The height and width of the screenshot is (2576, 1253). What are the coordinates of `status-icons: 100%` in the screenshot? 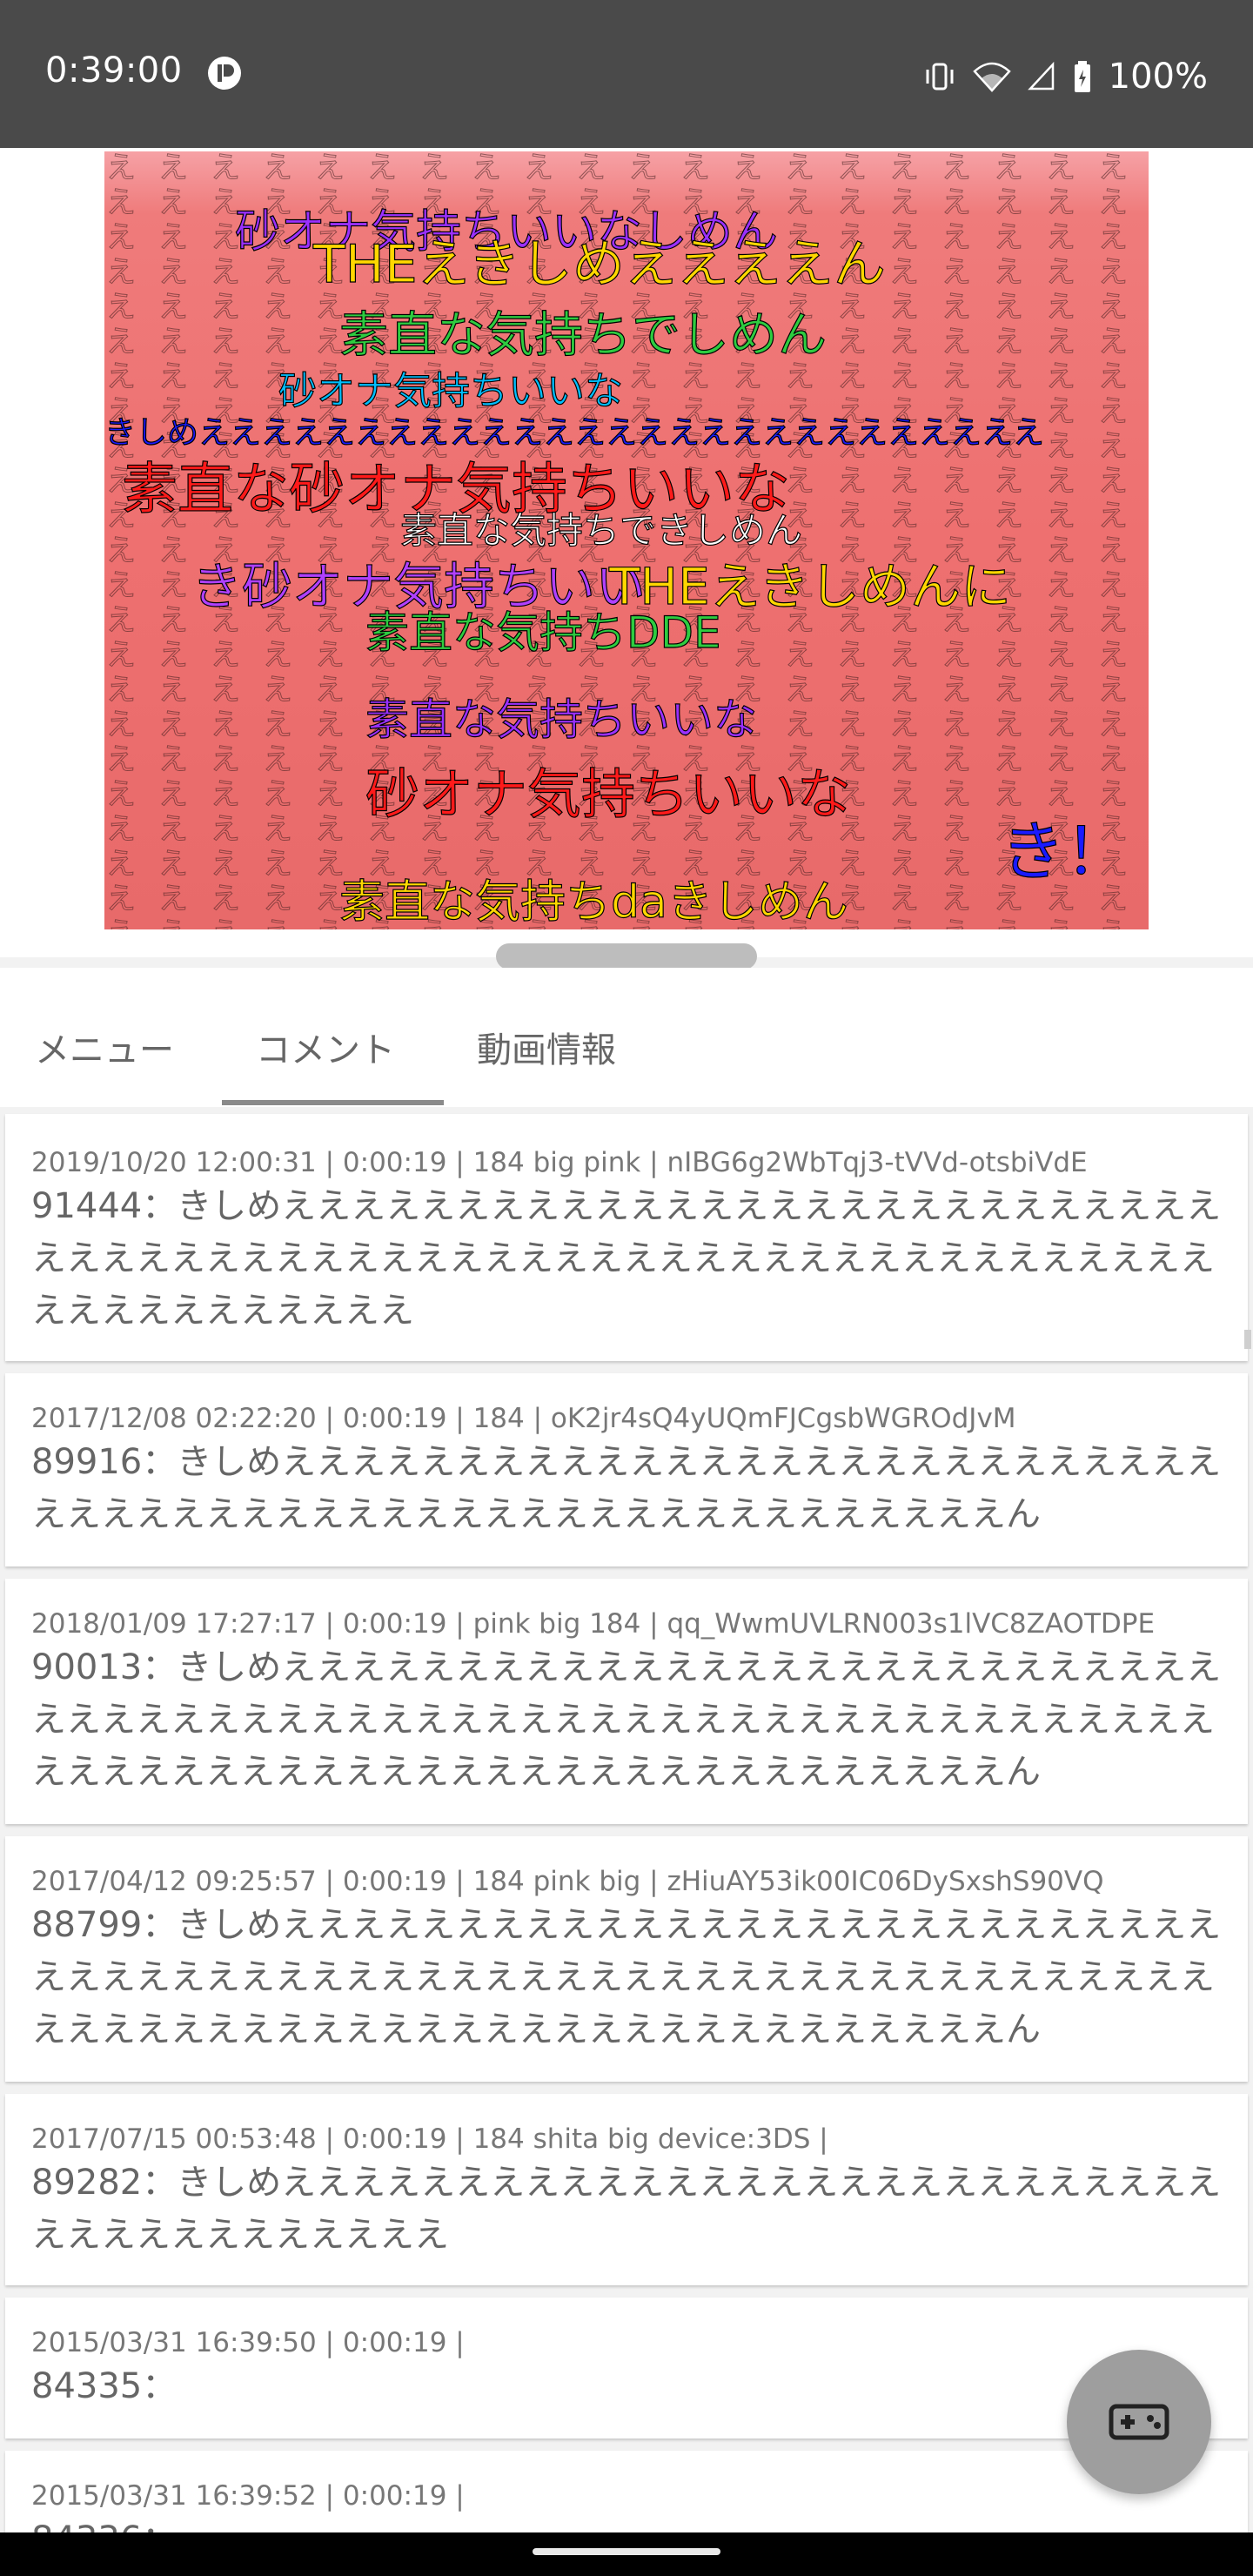 It's located at (1065, 77).